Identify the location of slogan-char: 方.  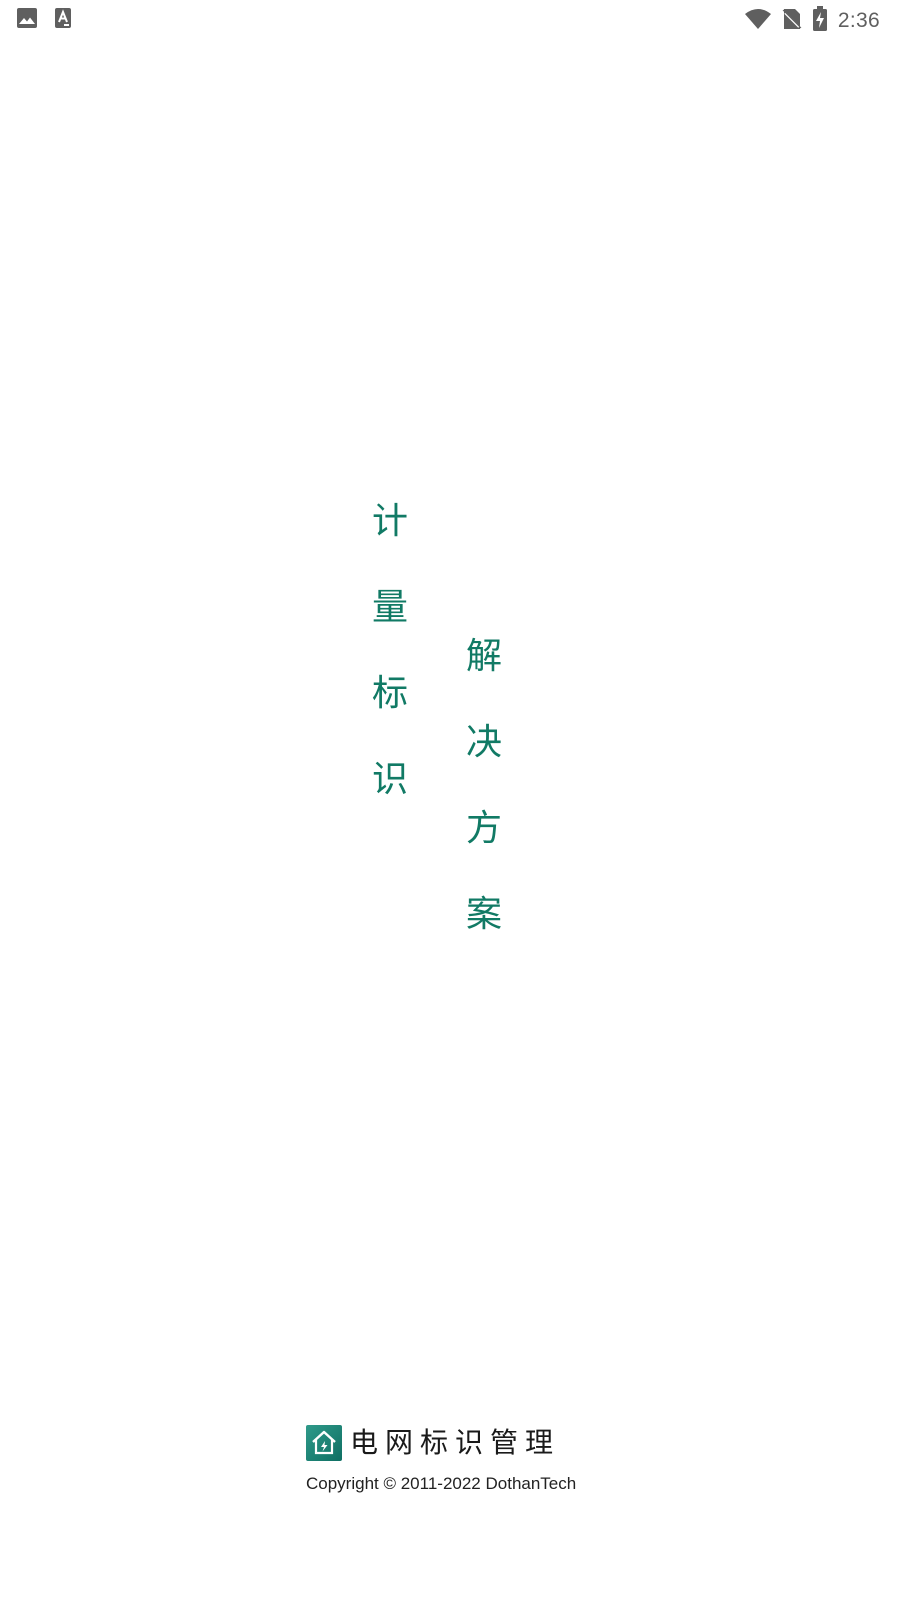
(483, 828).